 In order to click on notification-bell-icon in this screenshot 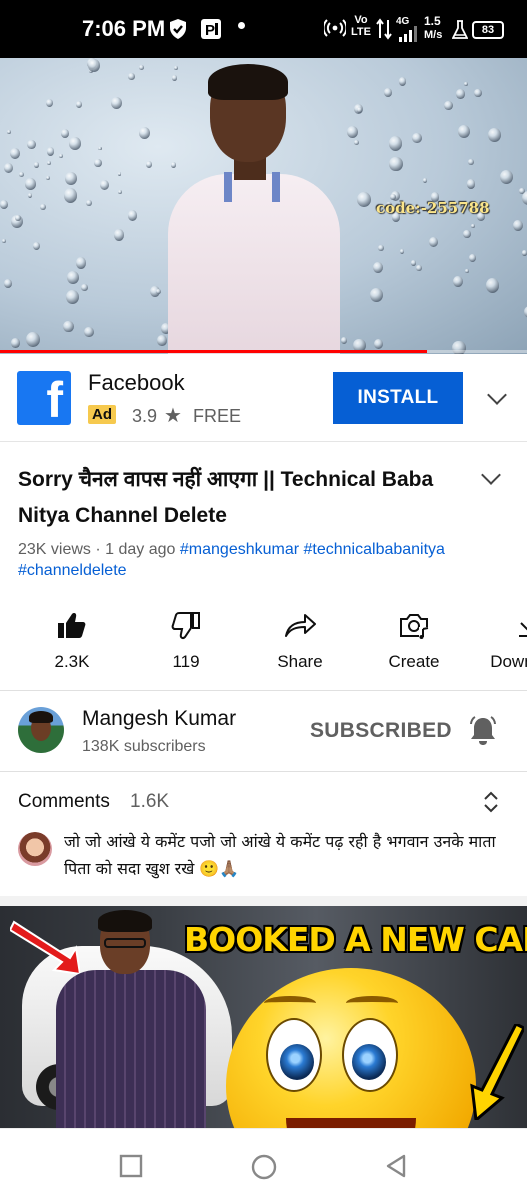, I will do `click(483, 731)`.